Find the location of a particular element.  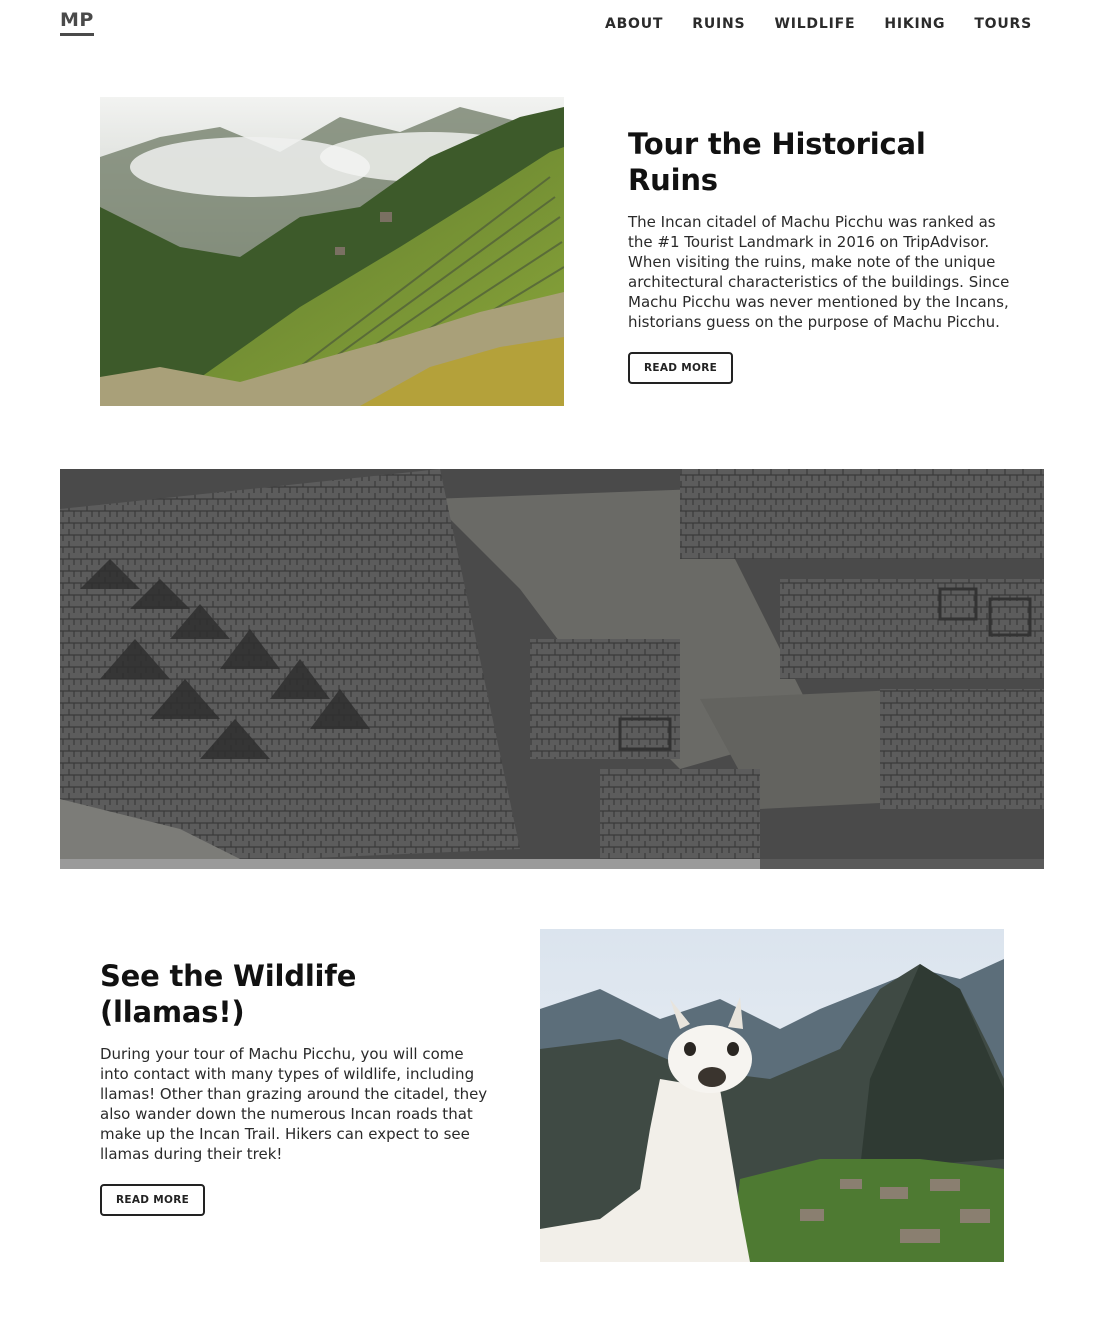

nav-ruins: RUINS is located at coordinates (718, 24).